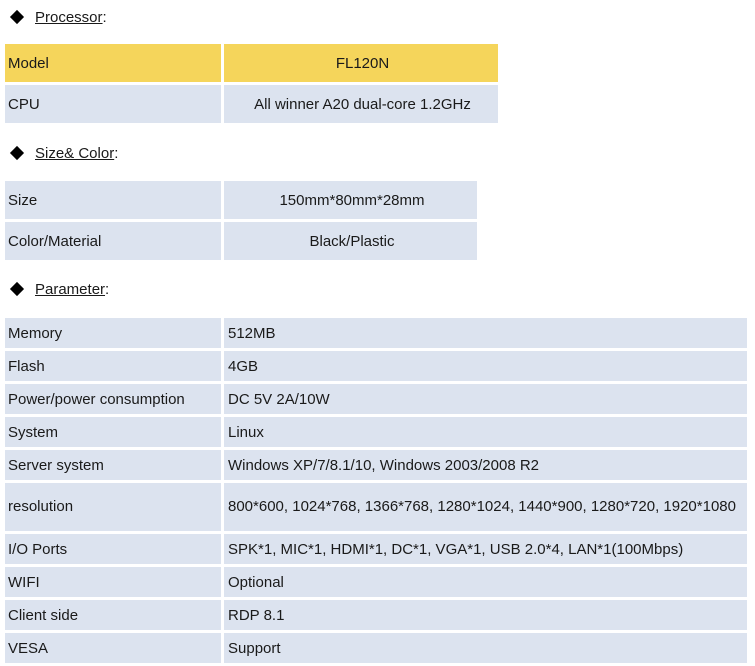 This screenshot has width=755, height=666. Describe the element at coordinates (70, 289) in the screenshot. I see `parameter-heading-text: Parameter` at that location.